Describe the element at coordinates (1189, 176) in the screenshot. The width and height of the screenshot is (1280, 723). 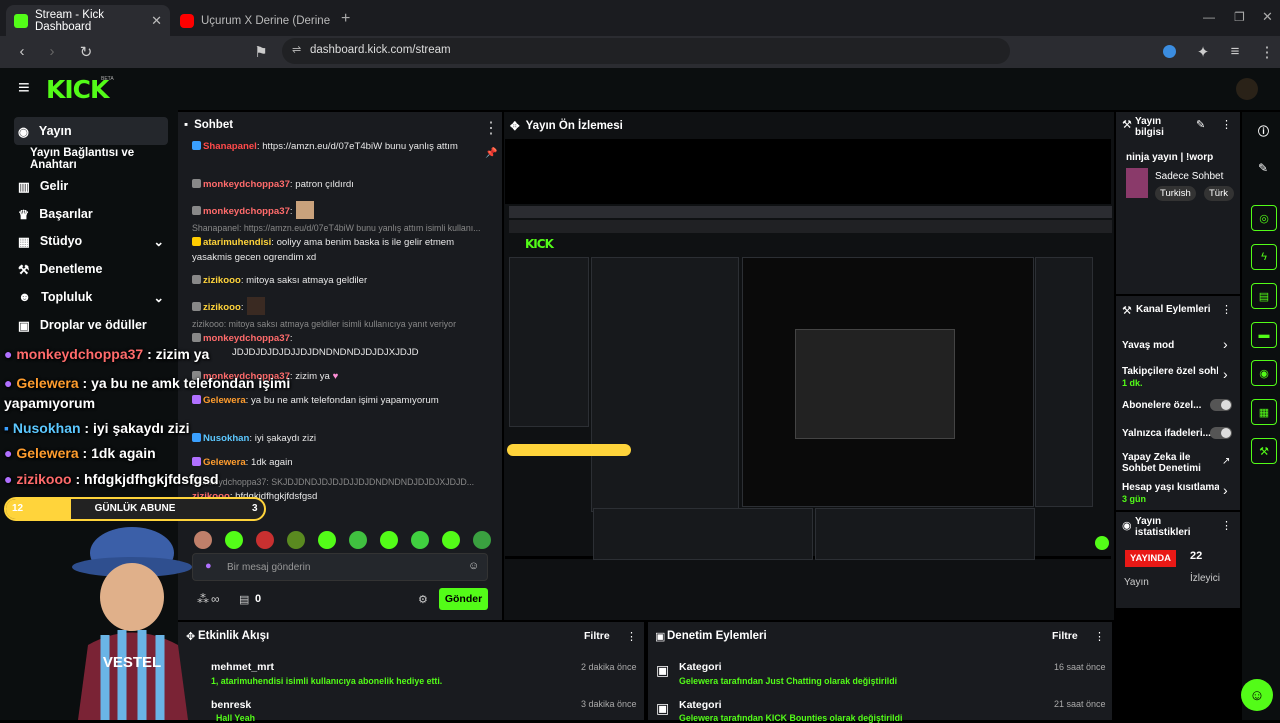
I see `category-name: Sadece Sohbet` at that location.